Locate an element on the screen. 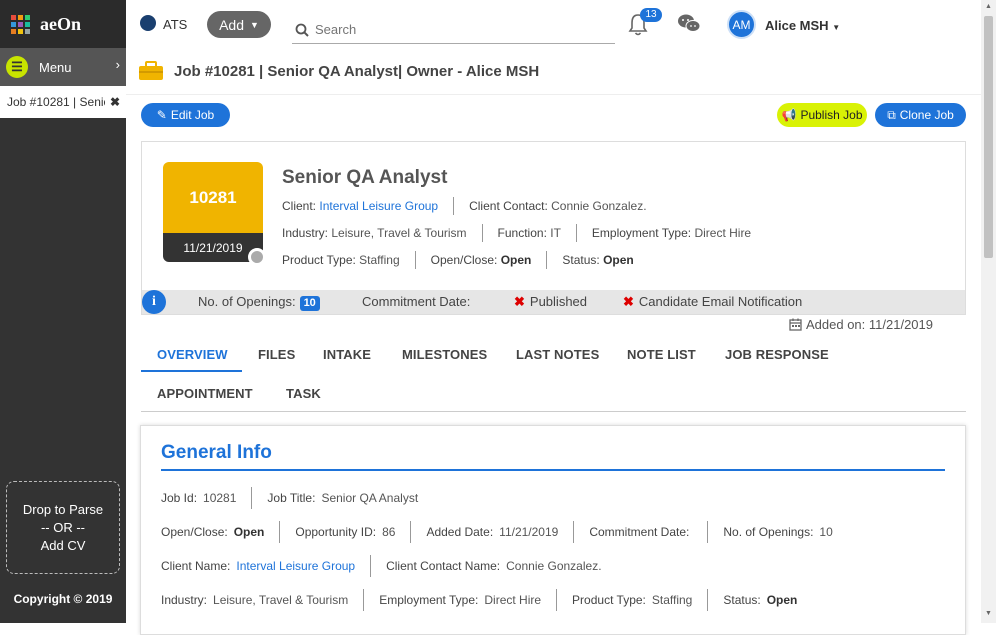  published-item: ✖ Published is located at coordinates (550, 302).